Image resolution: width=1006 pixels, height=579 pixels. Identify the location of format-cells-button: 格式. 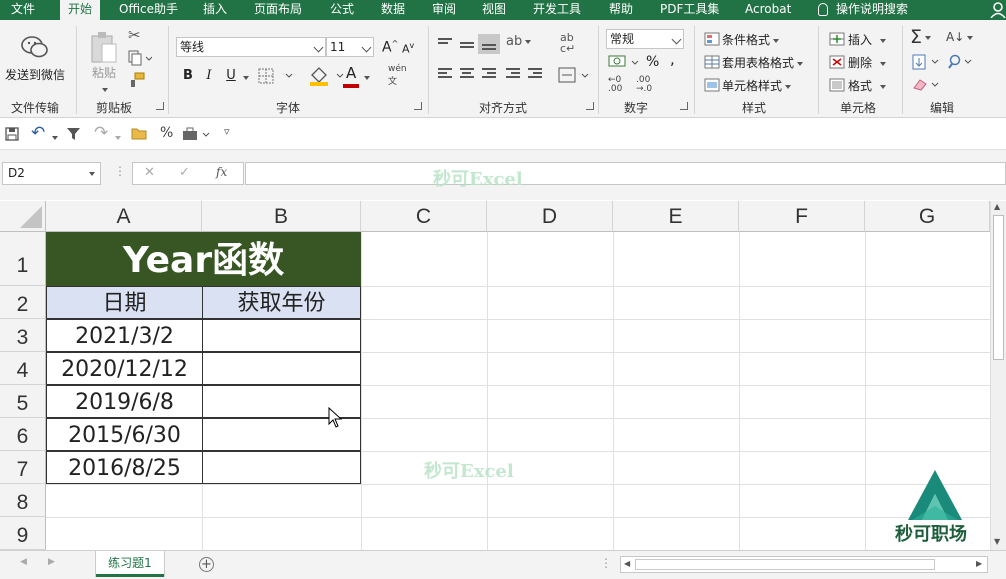
(867, 85).